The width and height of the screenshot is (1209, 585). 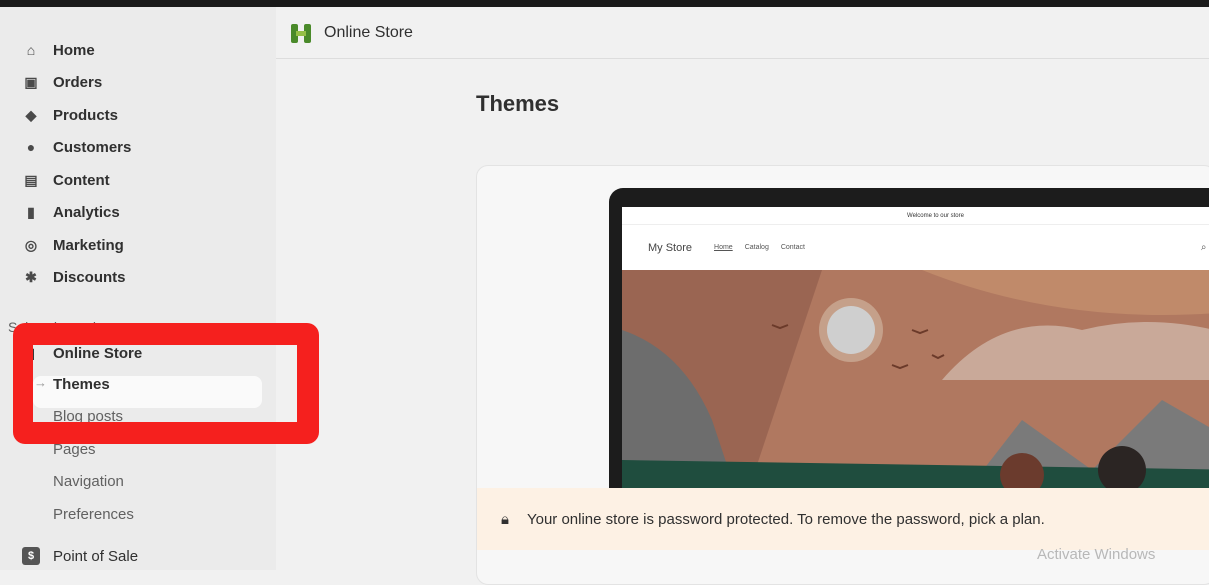 I want to click on preview-announcement: Welcome to our store, so click(x=915, y=216).